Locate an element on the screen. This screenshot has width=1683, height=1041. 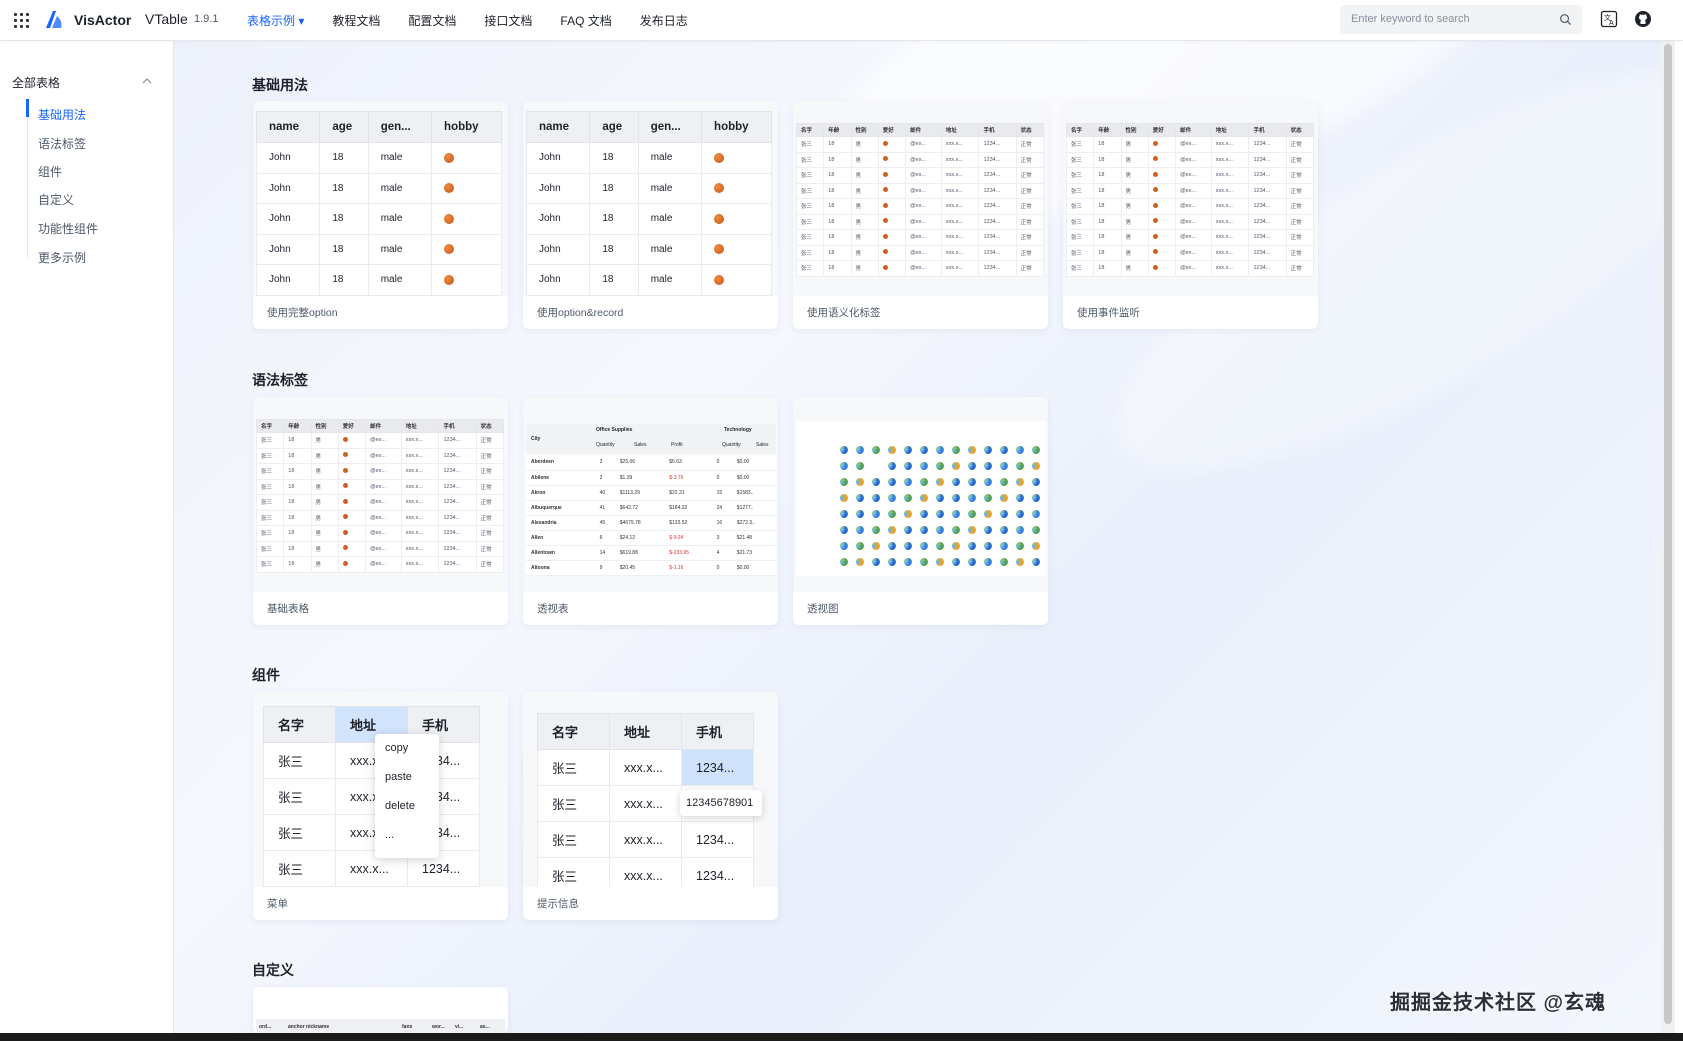
menu-item-copy: copy is located at coordinates (407, 748).